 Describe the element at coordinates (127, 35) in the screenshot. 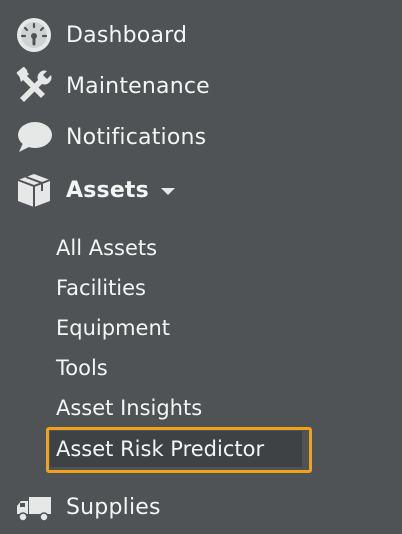

I see `nav-item-label: Dashboard` at that location.